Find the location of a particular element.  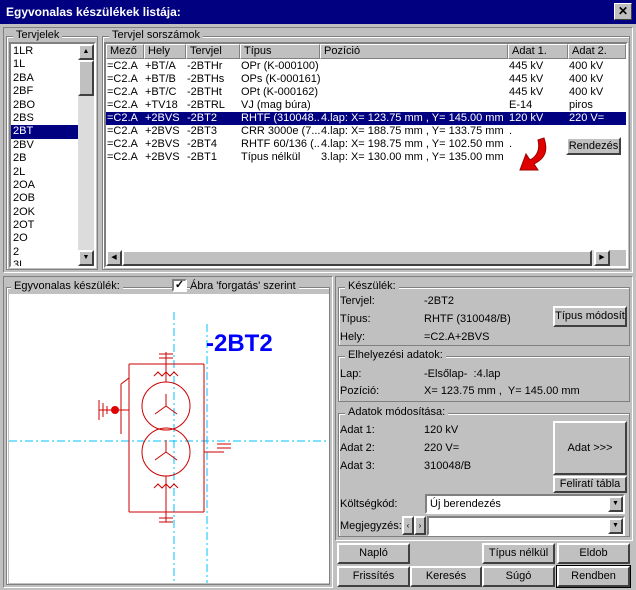

table-cell: 4.lap: X= 198.75 mm , Y= 102.50 mm is located at coordinates (412, 144).